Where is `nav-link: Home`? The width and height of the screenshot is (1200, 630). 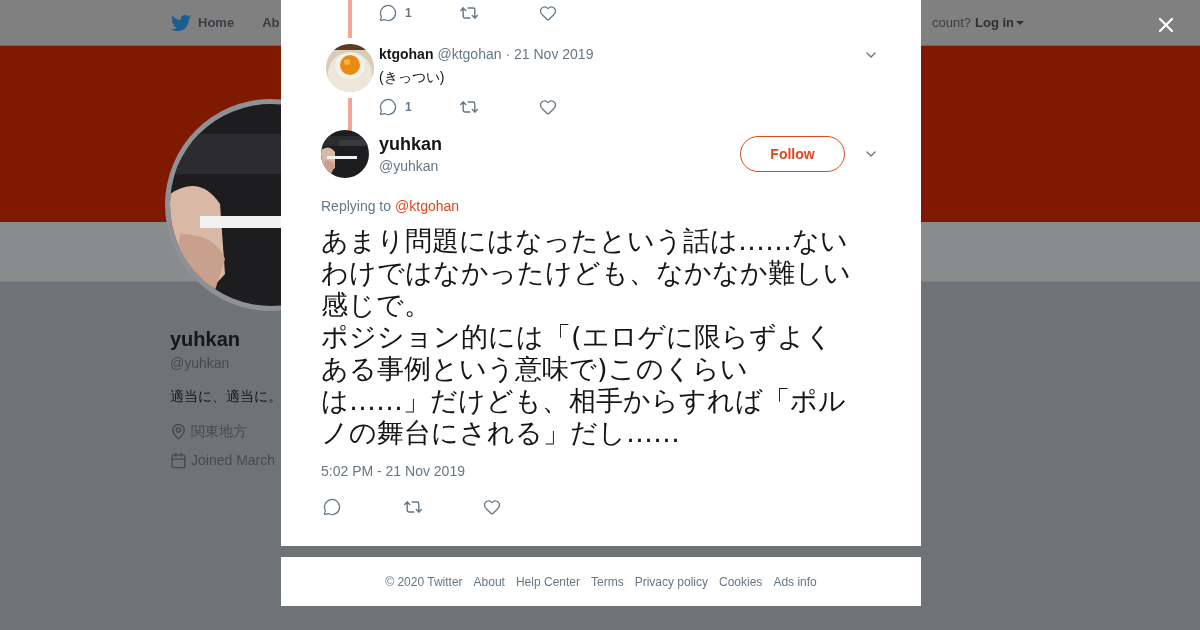
nav-link: Home is located at coordinates (216, 22).